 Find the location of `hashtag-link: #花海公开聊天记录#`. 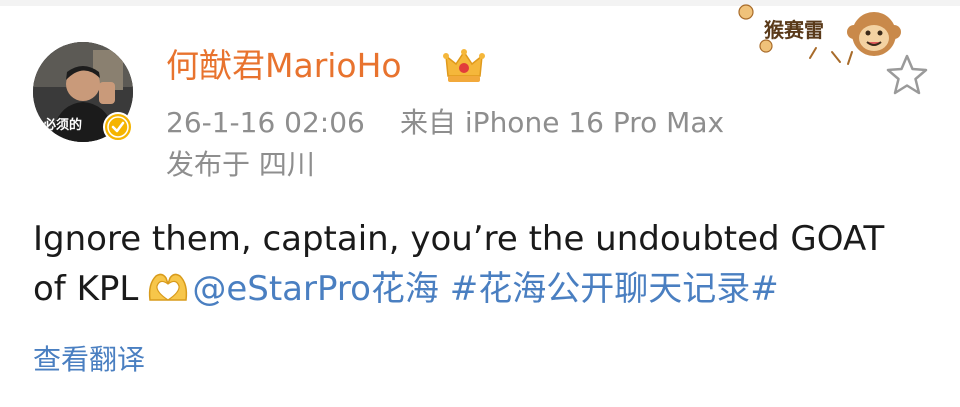

hashtag-link: #花海公开聊天记录# is located at coordinates (614, 289).